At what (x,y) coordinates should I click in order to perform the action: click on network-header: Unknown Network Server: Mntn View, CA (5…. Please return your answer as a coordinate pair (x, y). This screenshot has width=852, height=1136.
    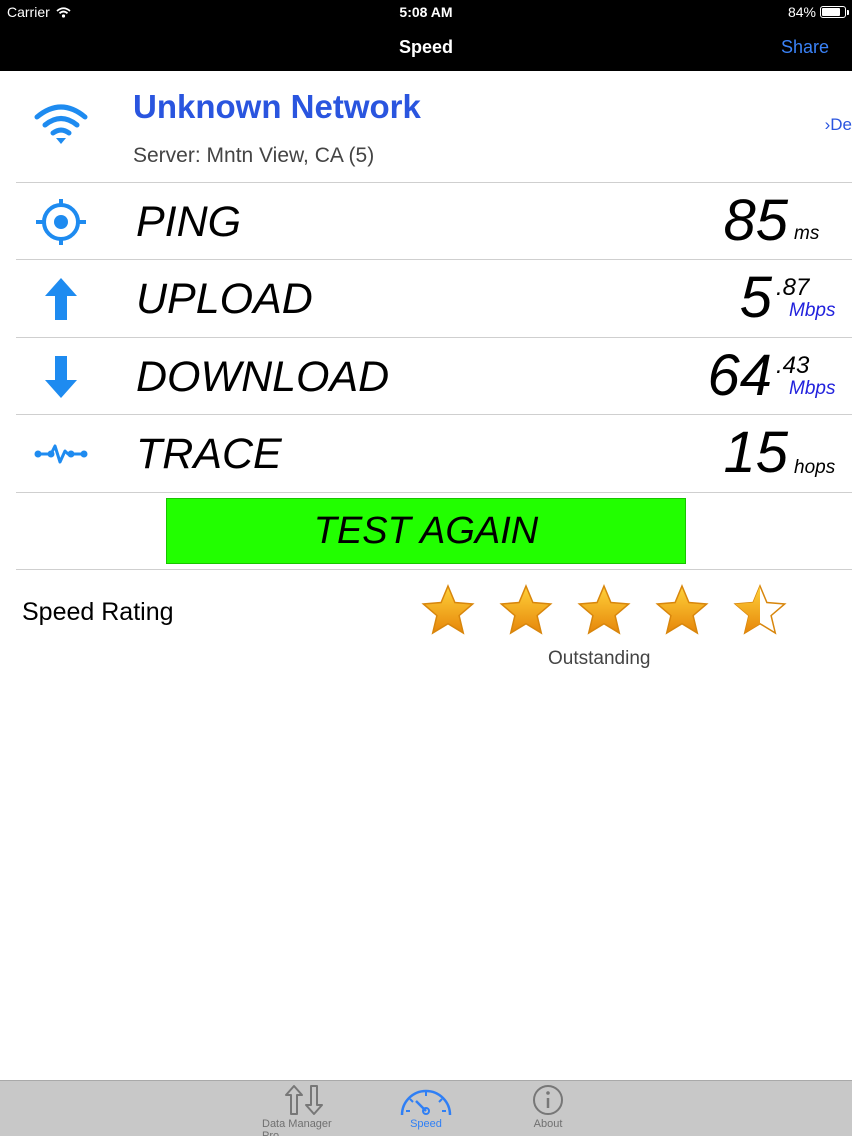
    Looking at the image, I should click on (426, 127).